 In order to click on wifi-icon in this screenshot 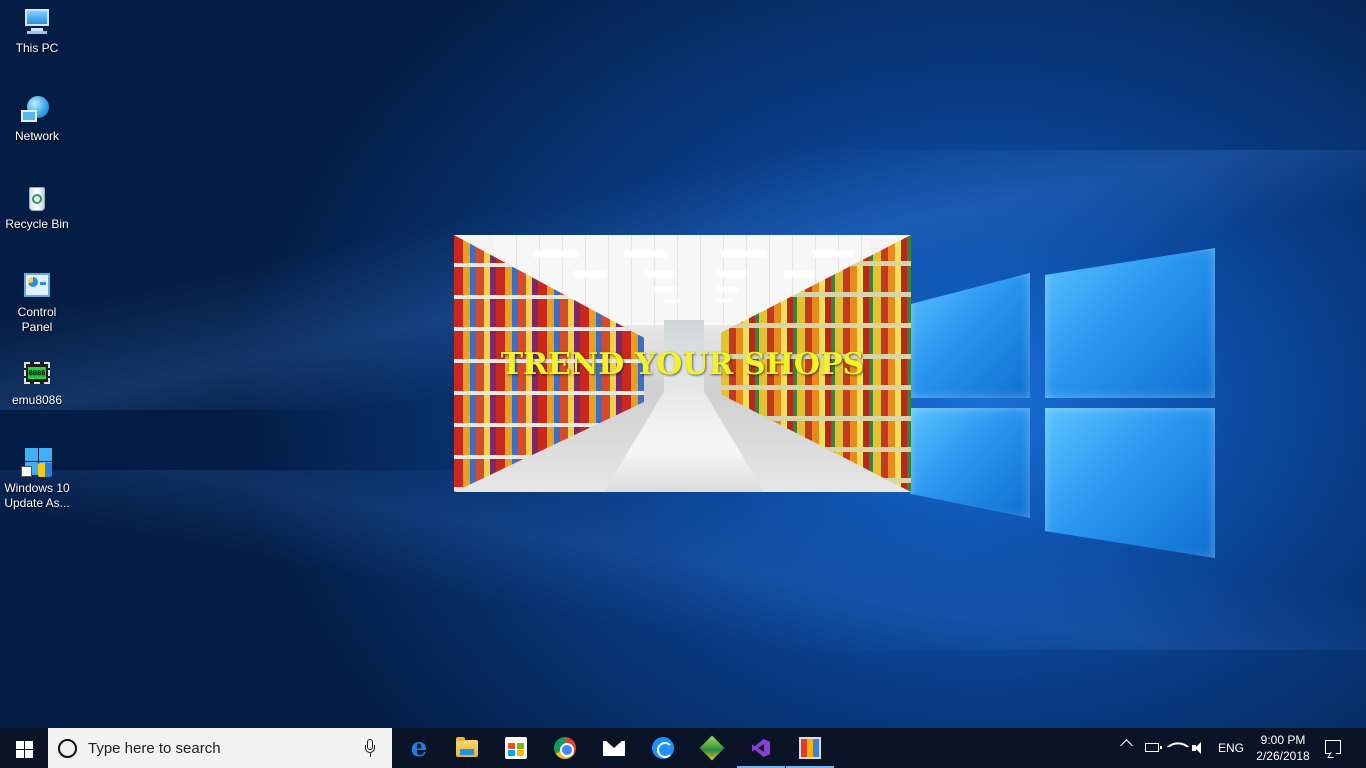, I will do `click(1178, 747)`.